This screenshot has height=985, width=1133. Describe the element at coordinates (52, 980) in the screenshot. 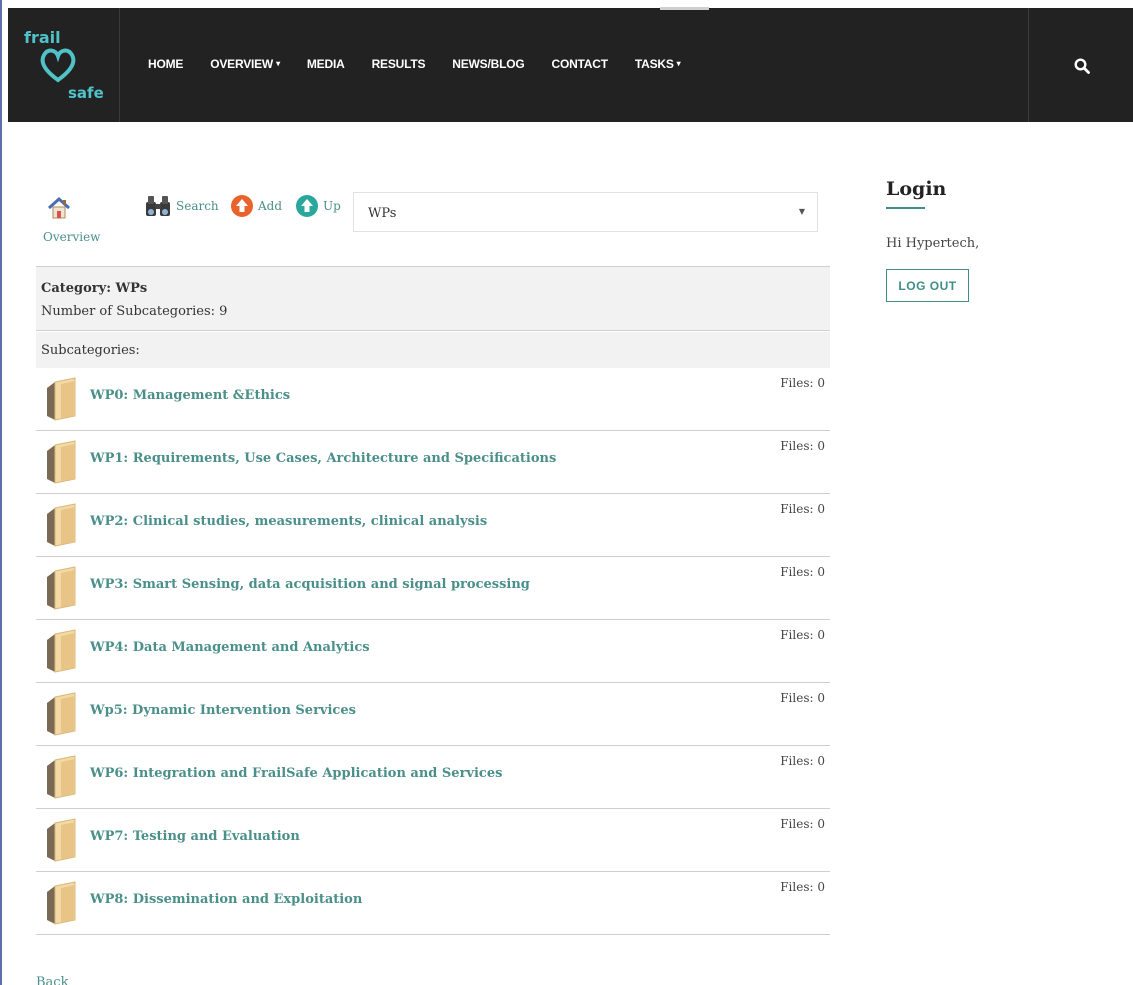

I see `back-link: Back` at that location.